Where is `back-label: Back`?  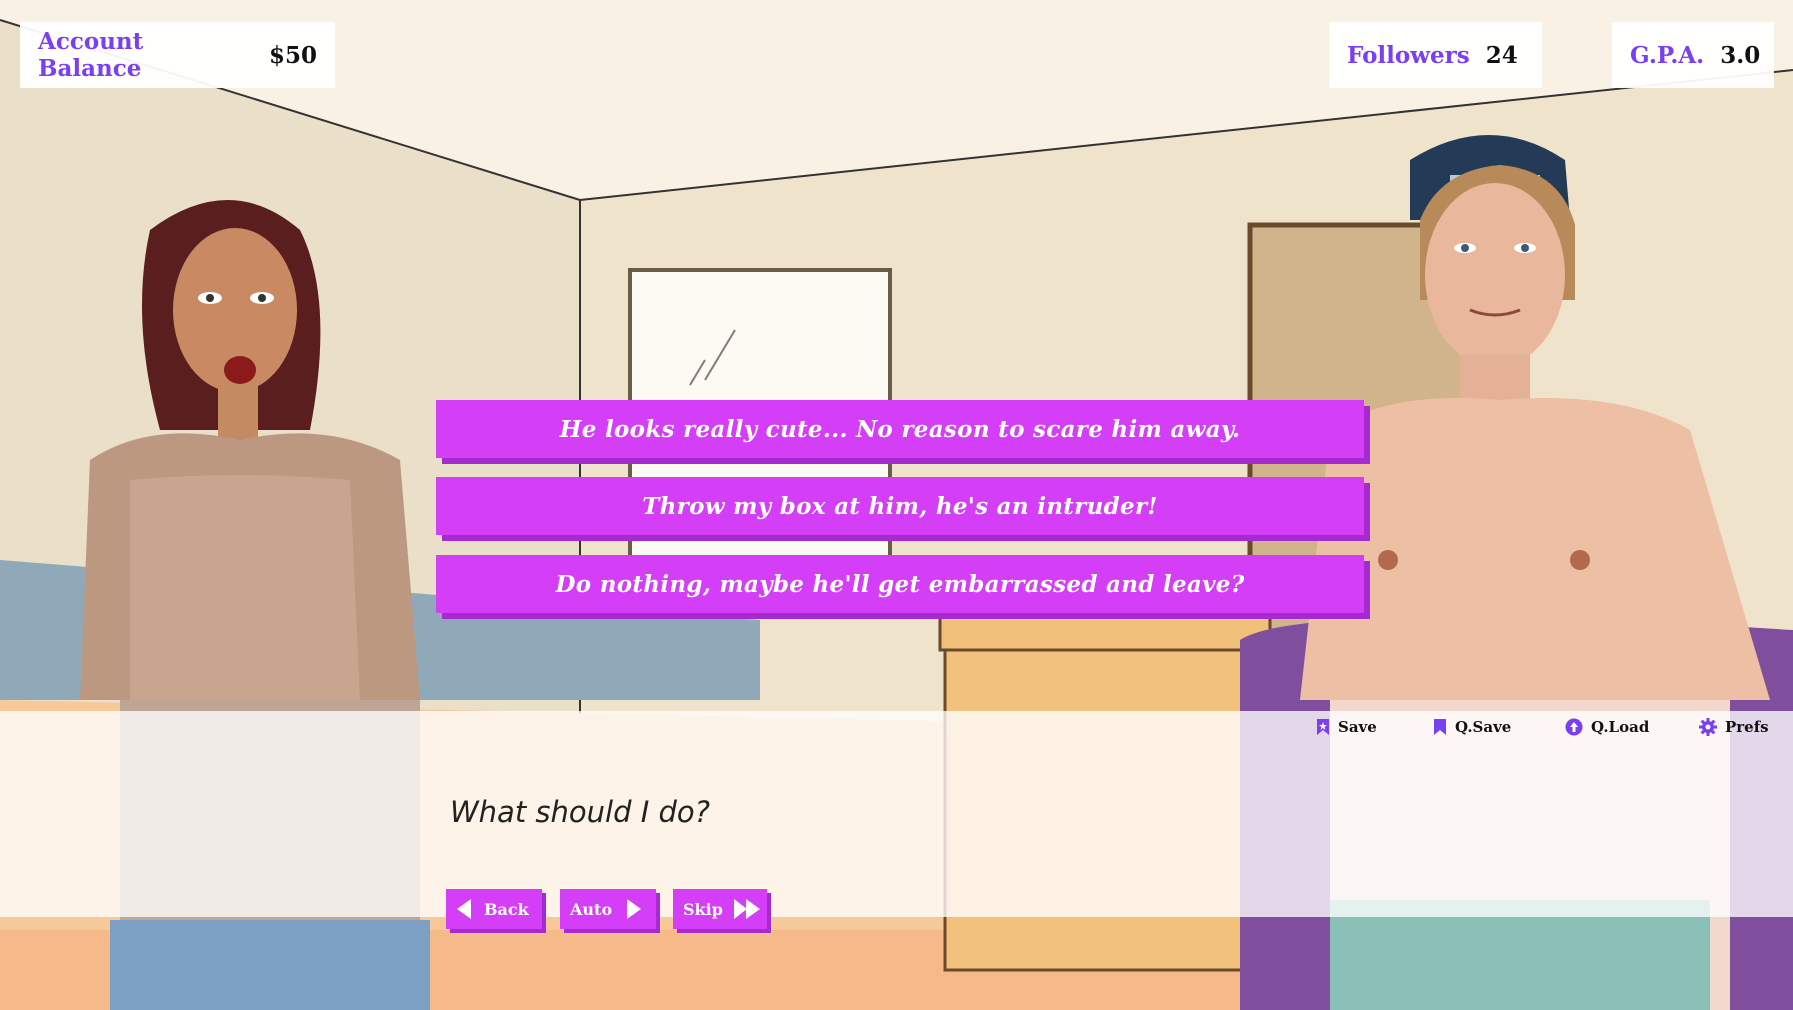 back-label: Back is located at coordinates (506, 909).